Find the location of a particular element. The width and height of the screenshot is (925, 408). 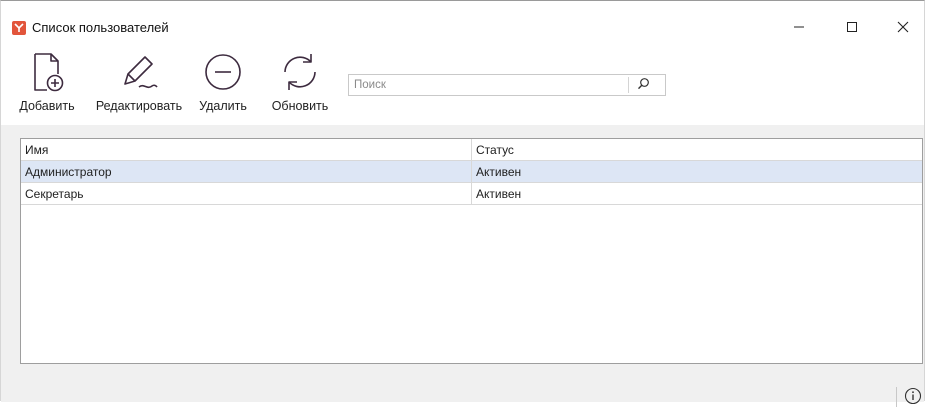

table-row: Администратор Активен is located at coordinates (471, 172).